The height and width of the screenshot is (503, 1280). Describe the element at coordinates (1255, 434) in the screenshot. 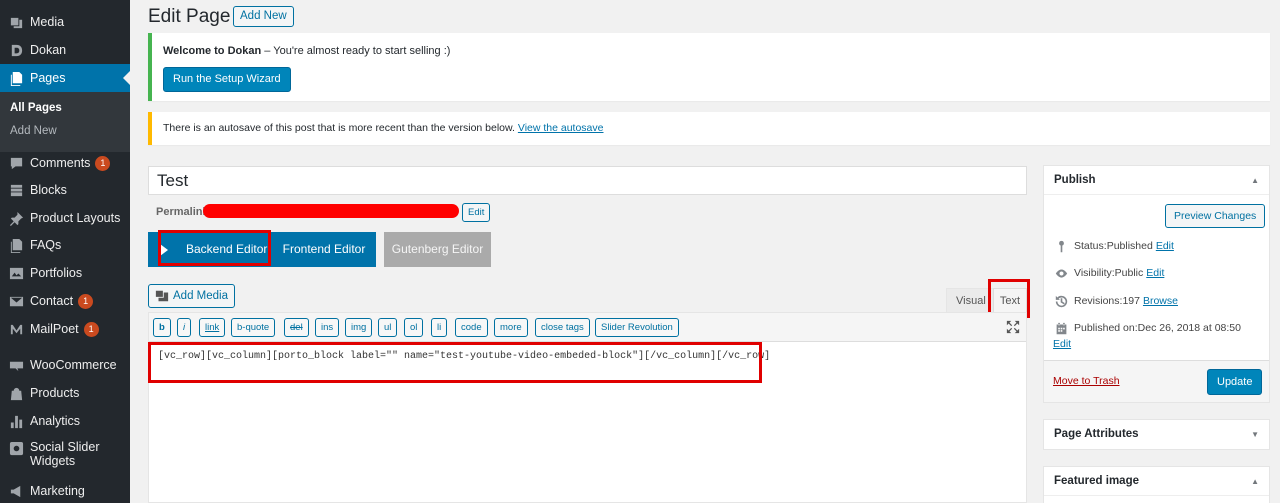

I see `collapse-down-icon: ▼` at that location.